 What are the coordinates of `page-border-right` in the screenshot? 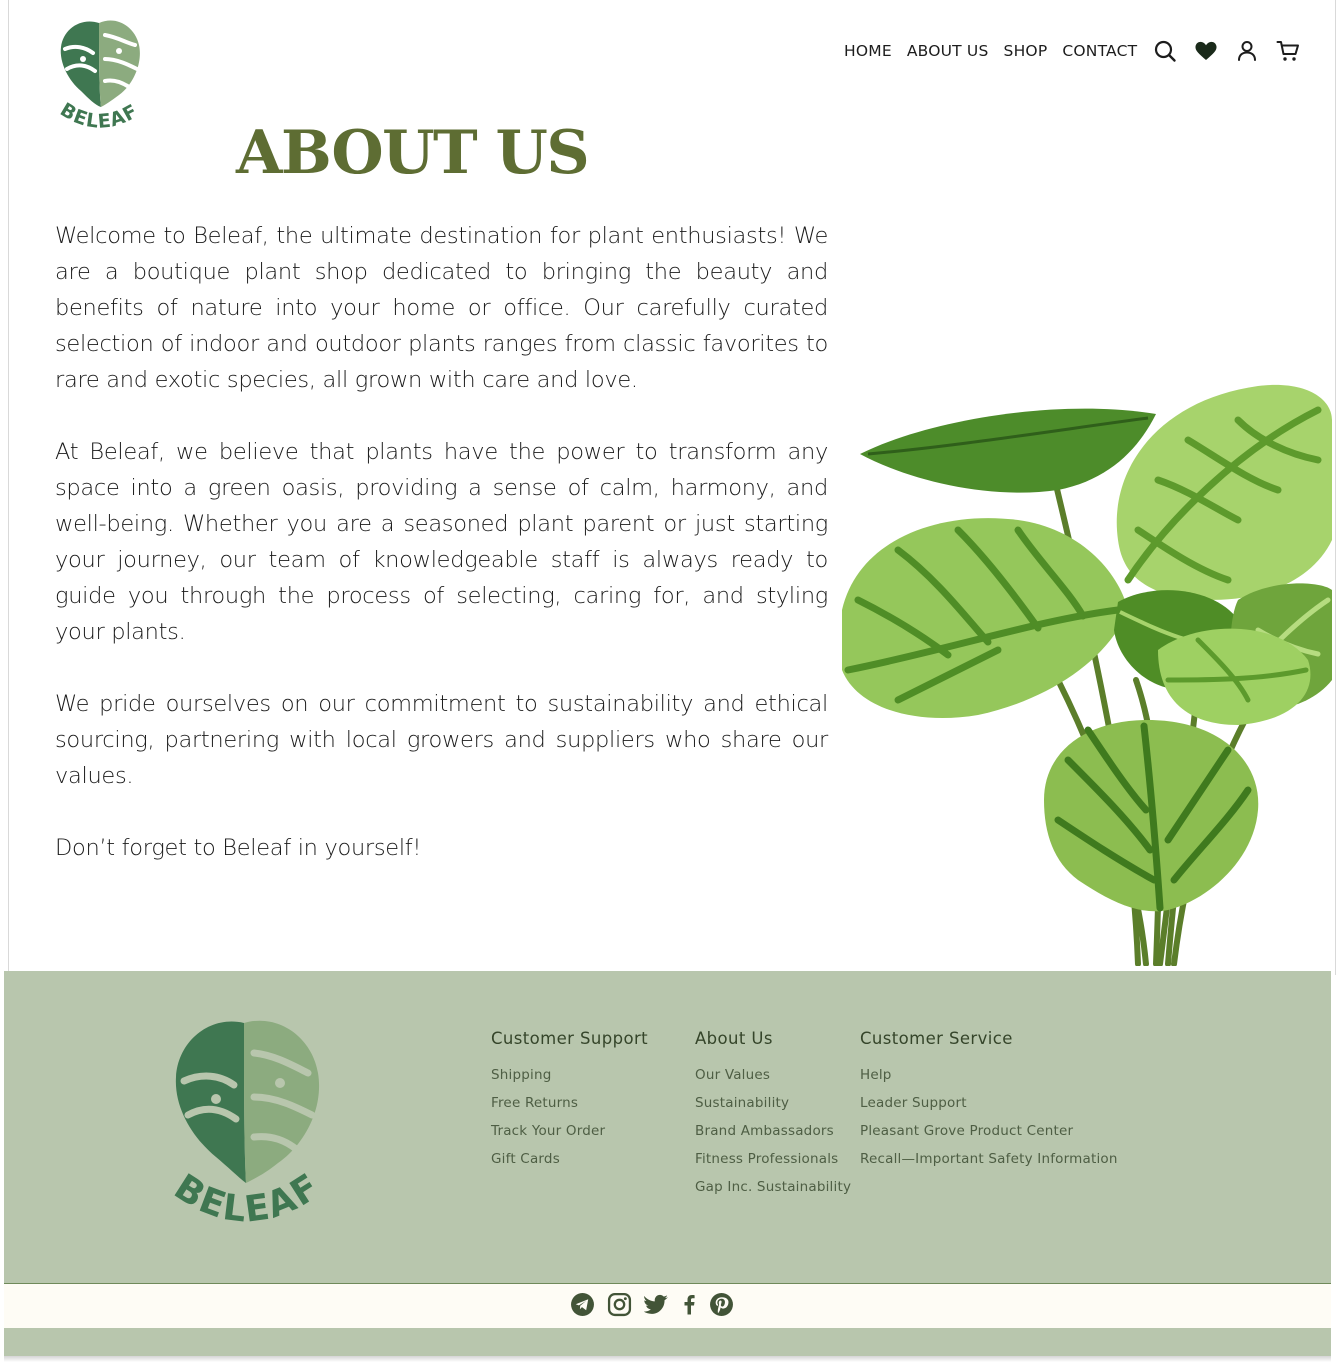 It's located at (1335, 487).